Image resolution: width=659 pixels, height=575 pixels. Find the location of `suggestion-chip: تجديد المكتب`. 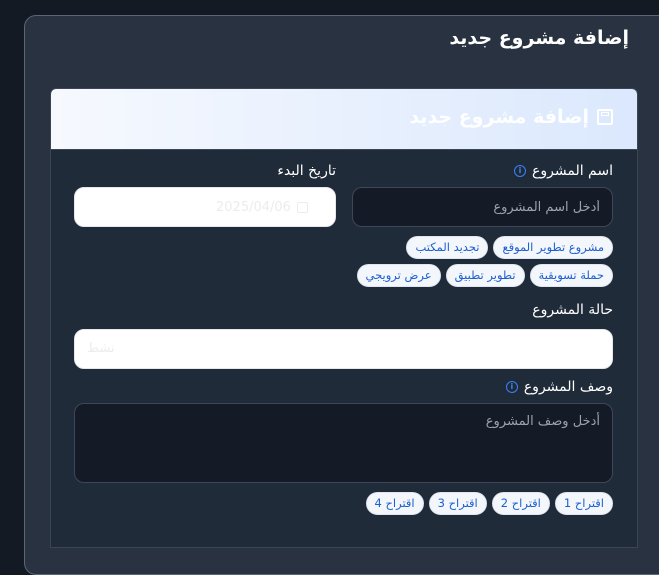

suggestion-chip: تجديد المكتب is located at coordinates (447, 247).